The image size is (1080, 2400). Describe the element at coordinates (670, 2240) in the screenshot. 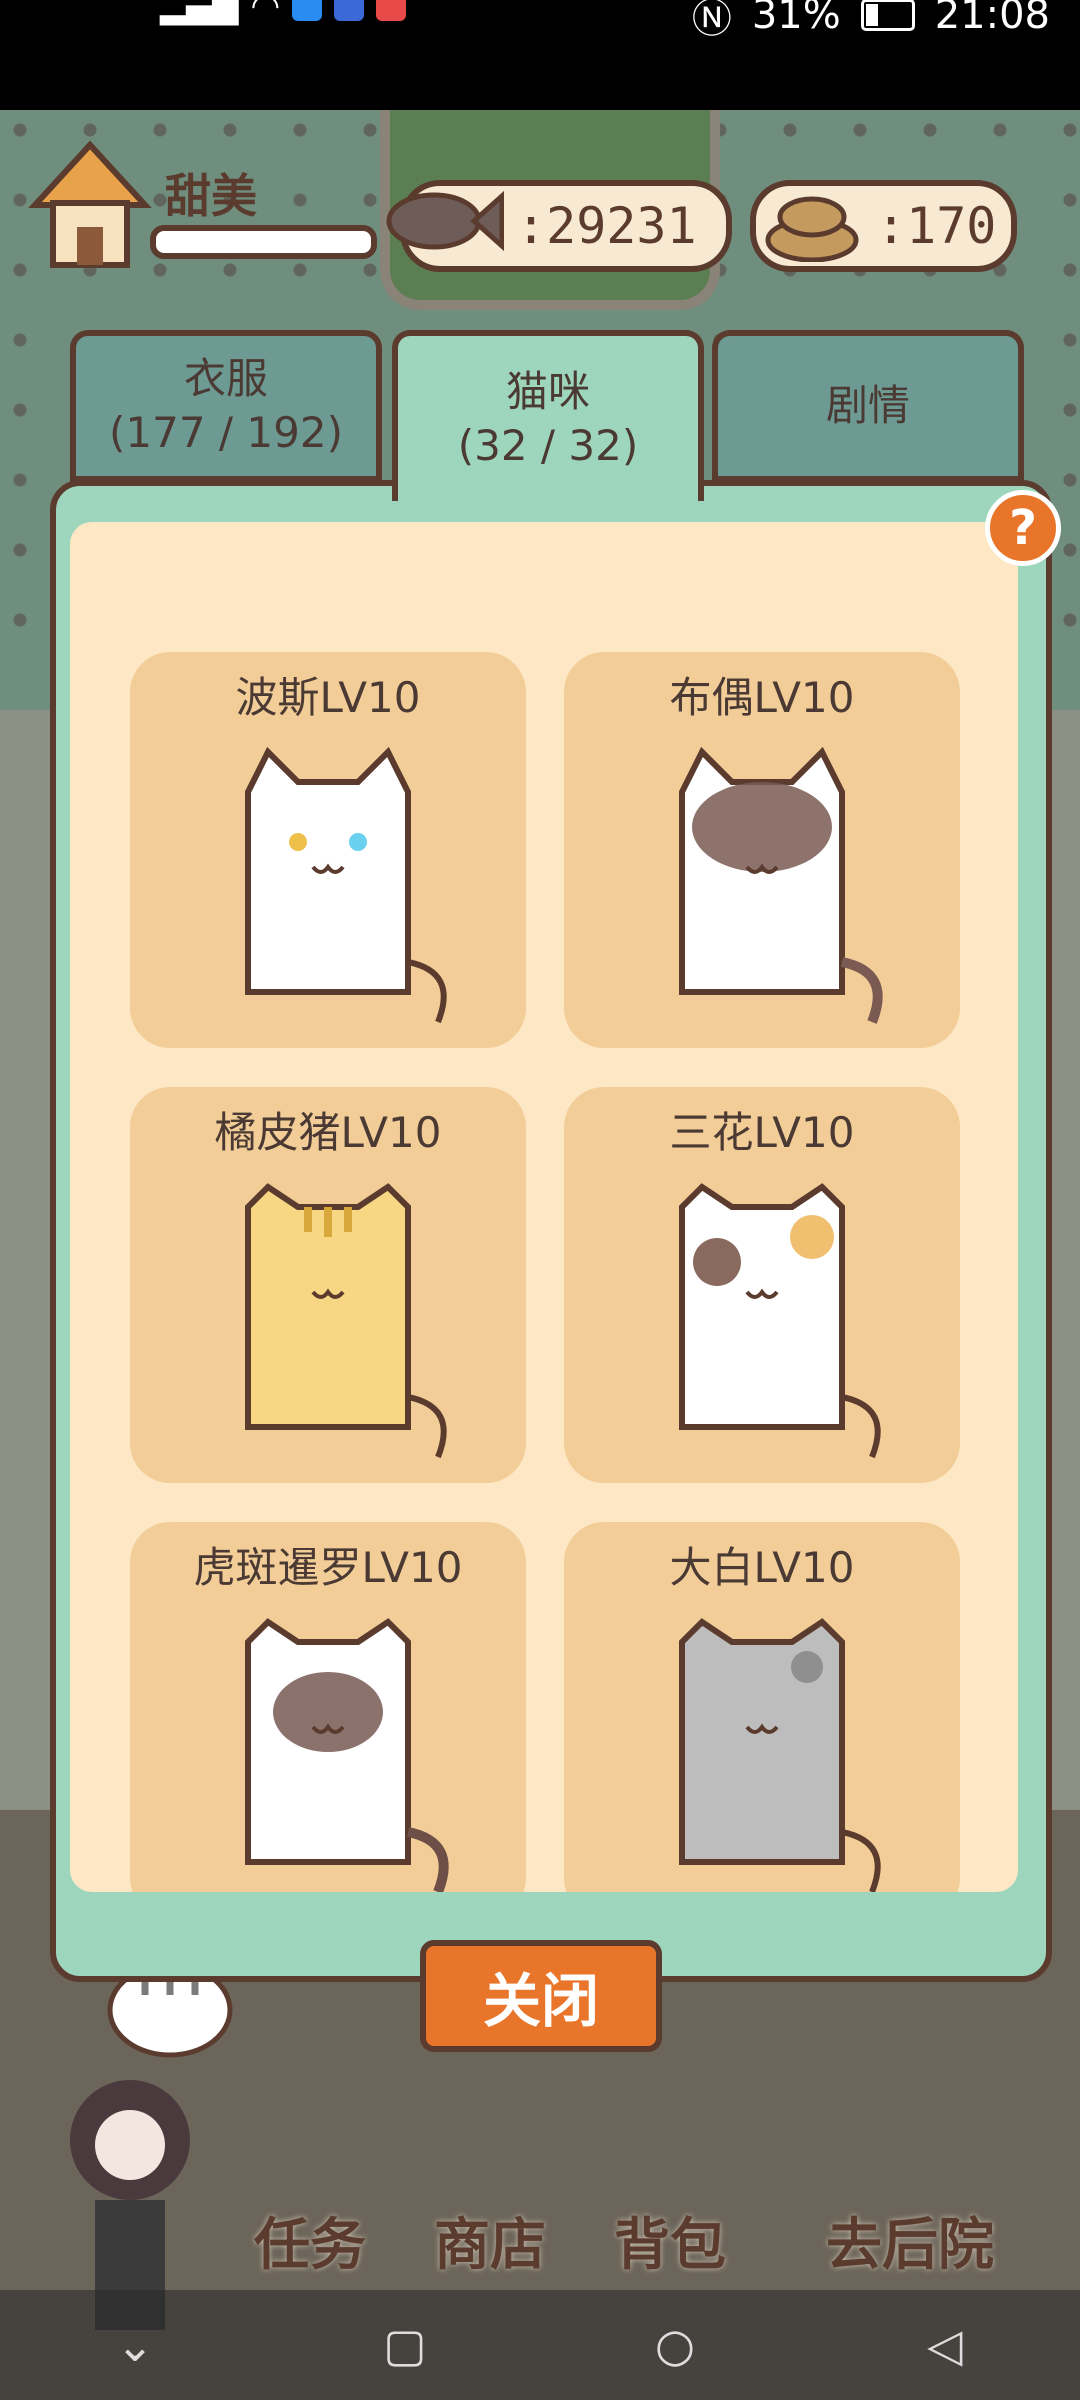

I see `nav-bag: 背包` at that location.